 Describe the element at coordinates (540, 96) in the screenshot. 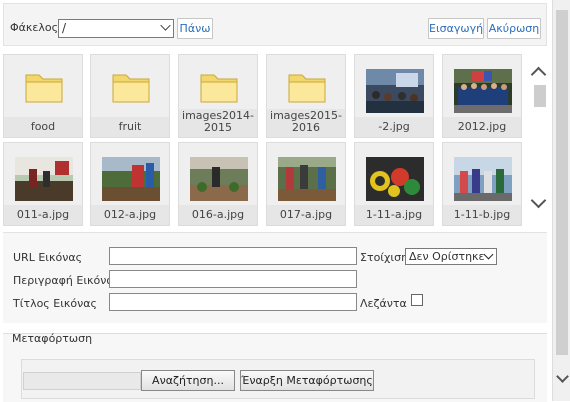

I see `scrollbar-thumb` at that location.